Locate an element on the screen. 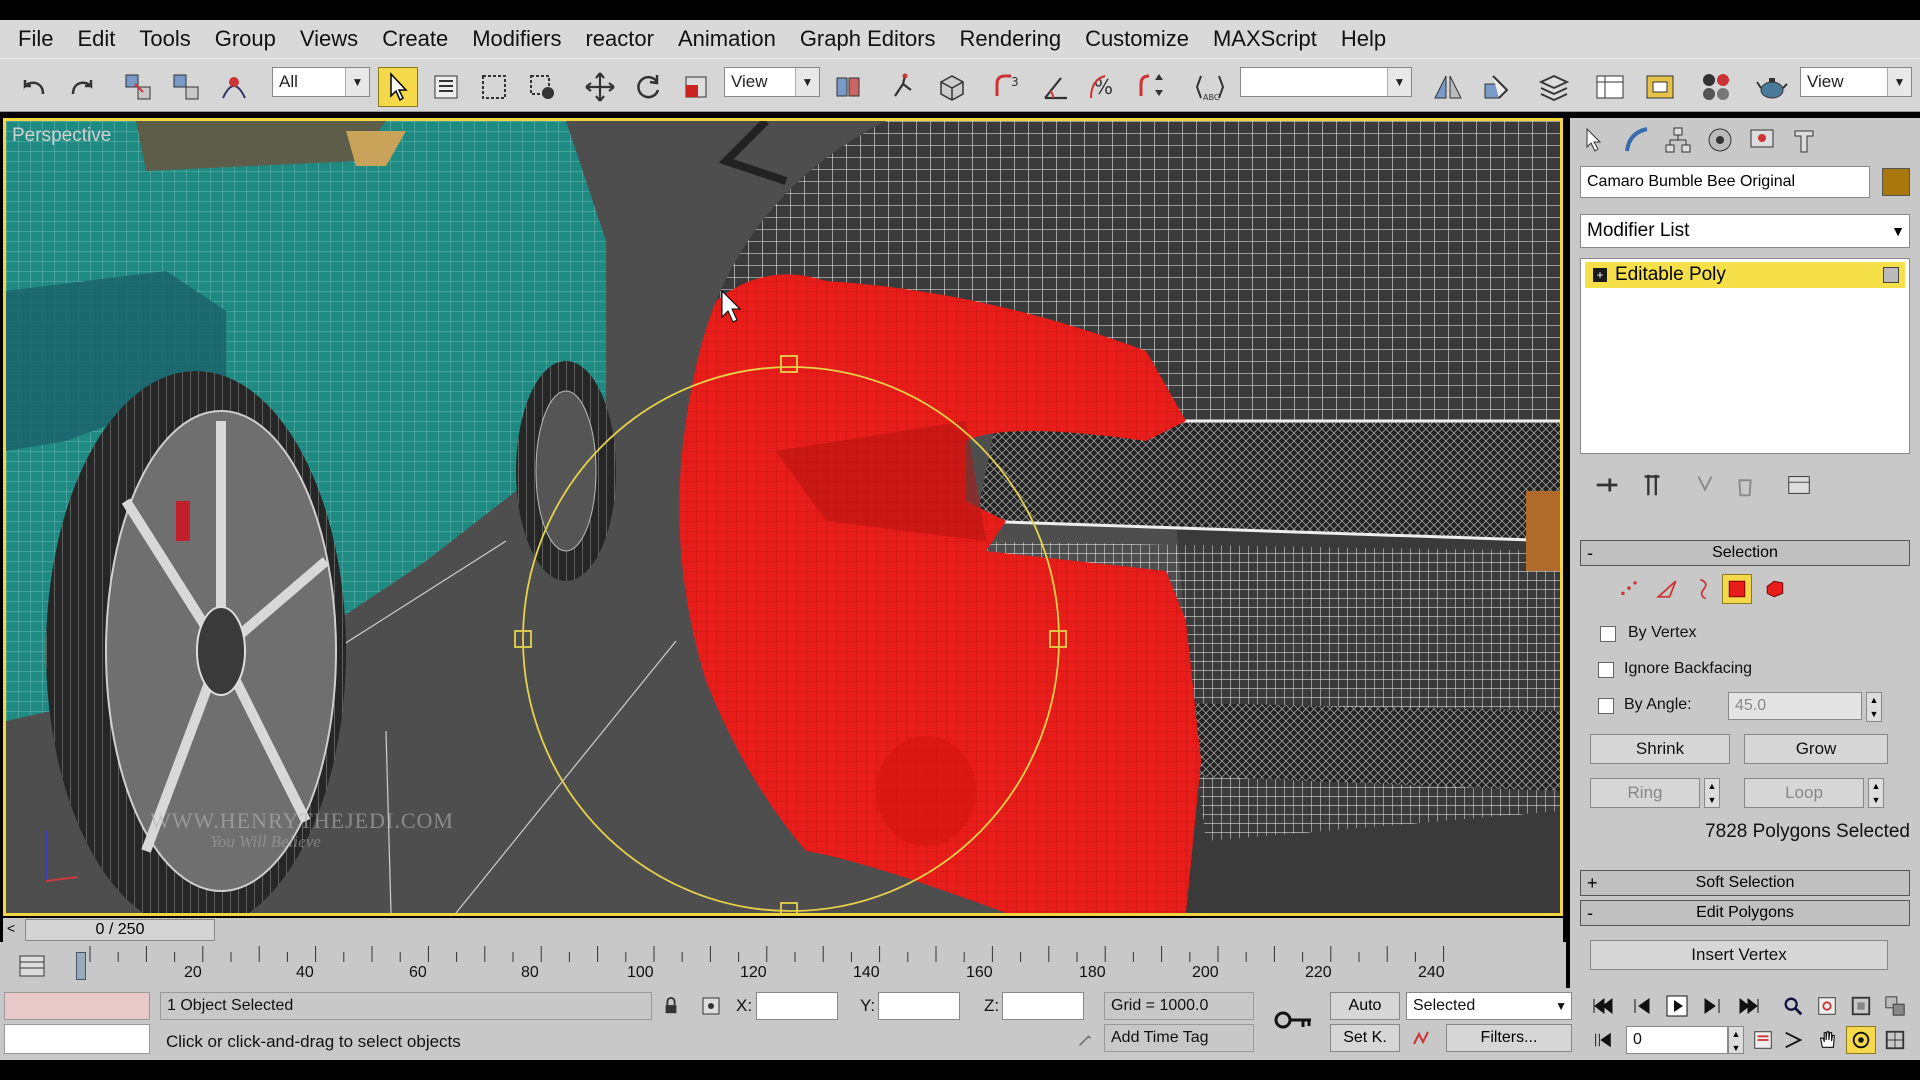 This screenshot has width=1920, height=1080. current-frame-input: 0 is located at coordinates (1677, 1040).